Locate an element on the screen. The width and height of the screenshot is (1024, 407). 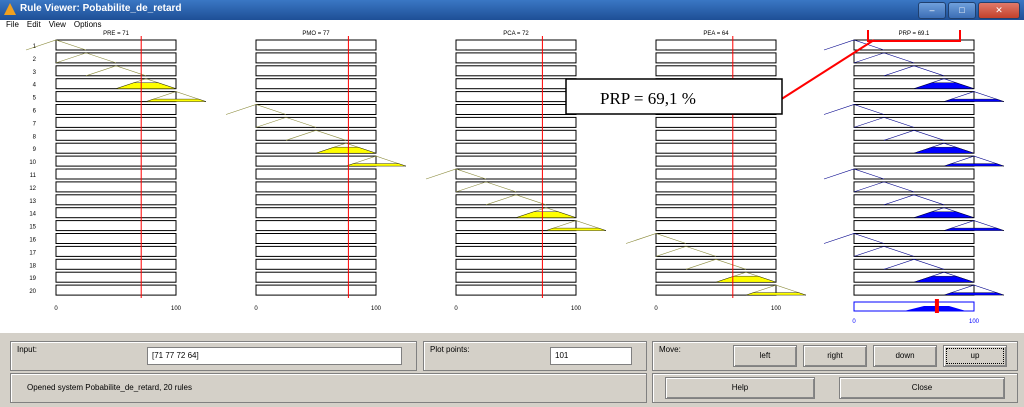
input-field: [71 77 72 64] is located at coordinates (274, 356).